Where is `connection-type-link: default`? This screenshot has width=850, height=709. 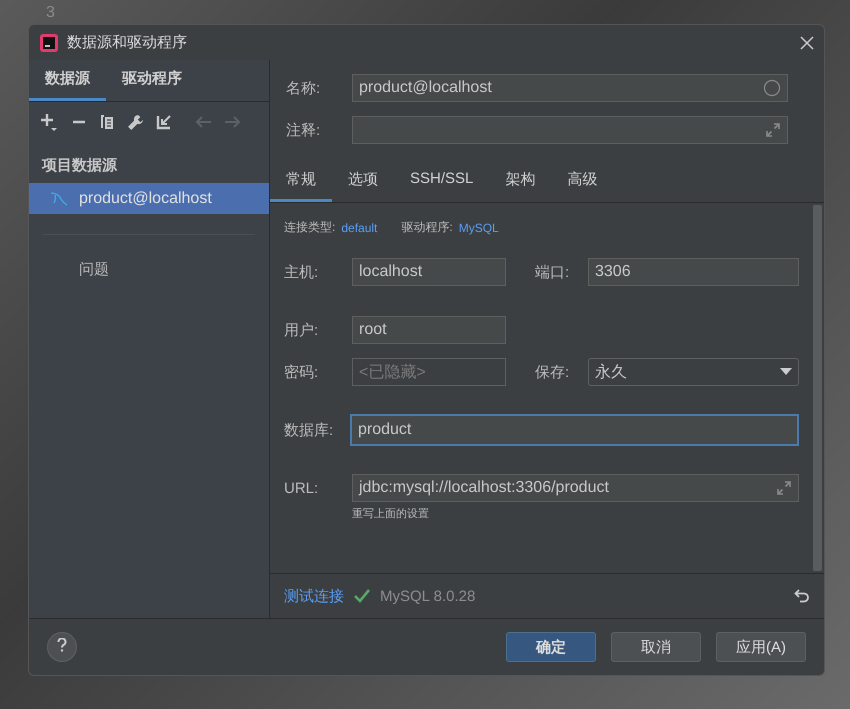 connection-type-link: default is located at coordinates (359, 227).